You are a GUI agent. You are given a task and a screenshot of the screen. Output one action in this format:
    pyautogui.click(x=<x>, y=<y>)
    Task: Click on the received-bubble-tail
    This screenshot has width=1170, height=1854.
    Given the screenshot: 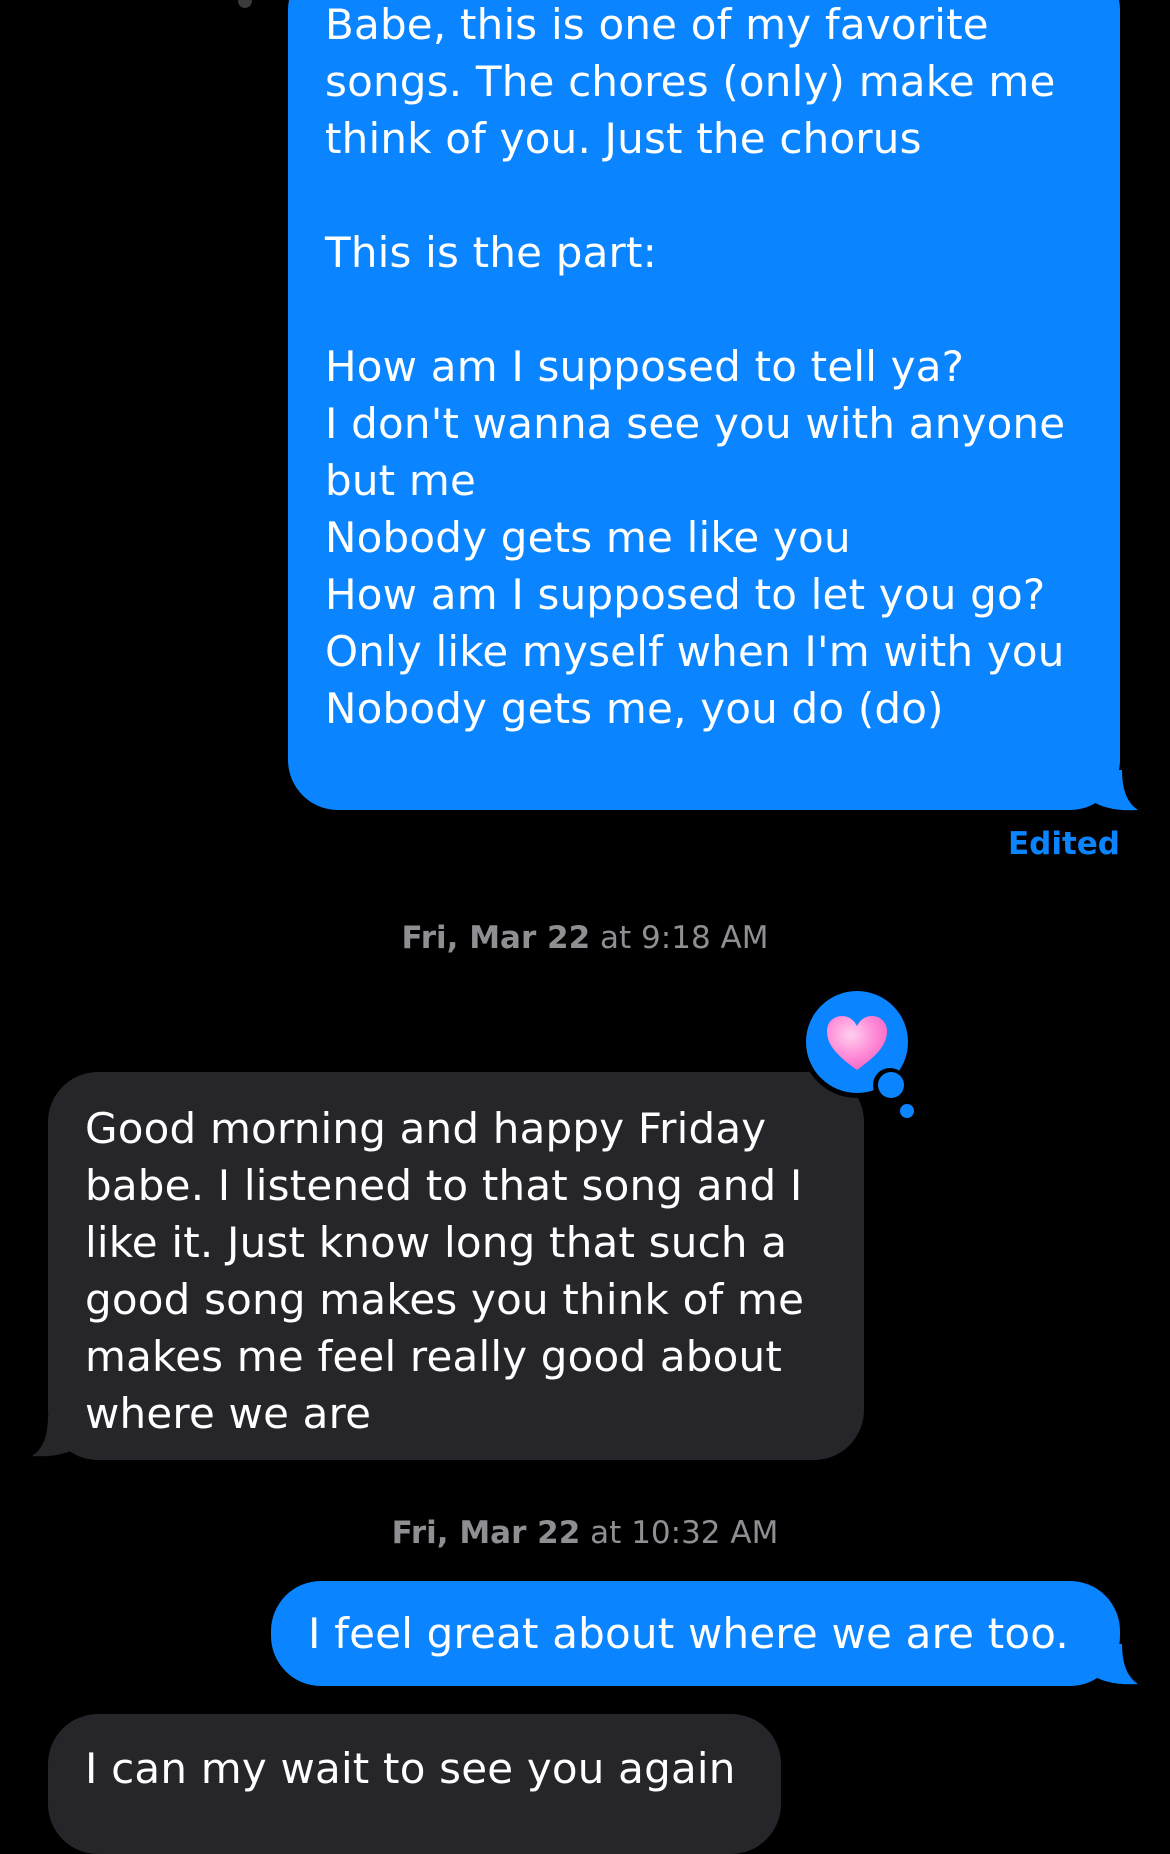 What is the action you would take?
    pyautogui.click(x=56, y=1436)
    